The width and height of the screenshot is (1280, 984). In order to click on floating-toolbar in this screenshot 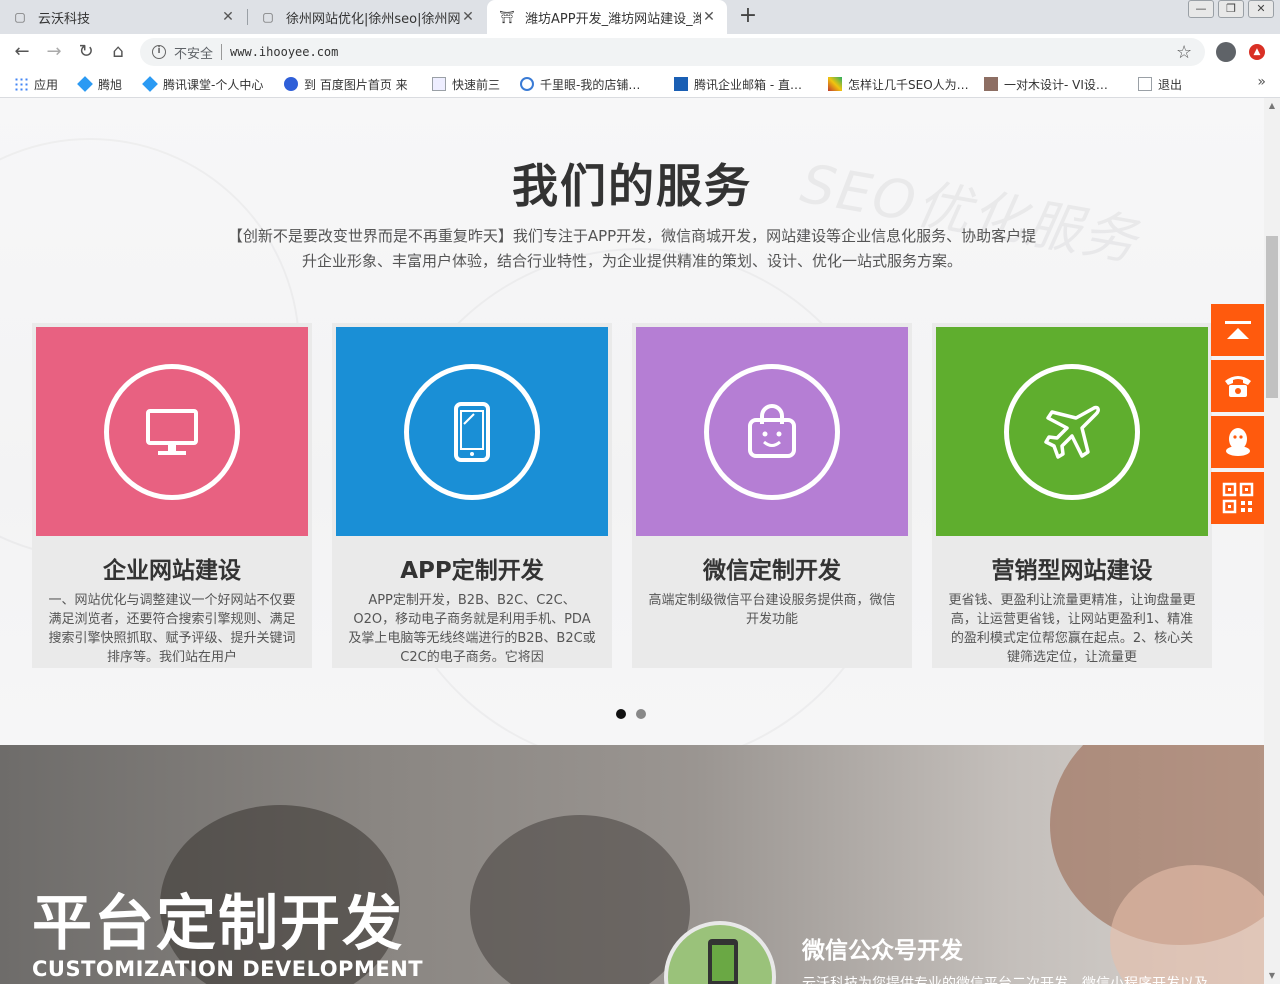, I will do `click(1237, 416)`.